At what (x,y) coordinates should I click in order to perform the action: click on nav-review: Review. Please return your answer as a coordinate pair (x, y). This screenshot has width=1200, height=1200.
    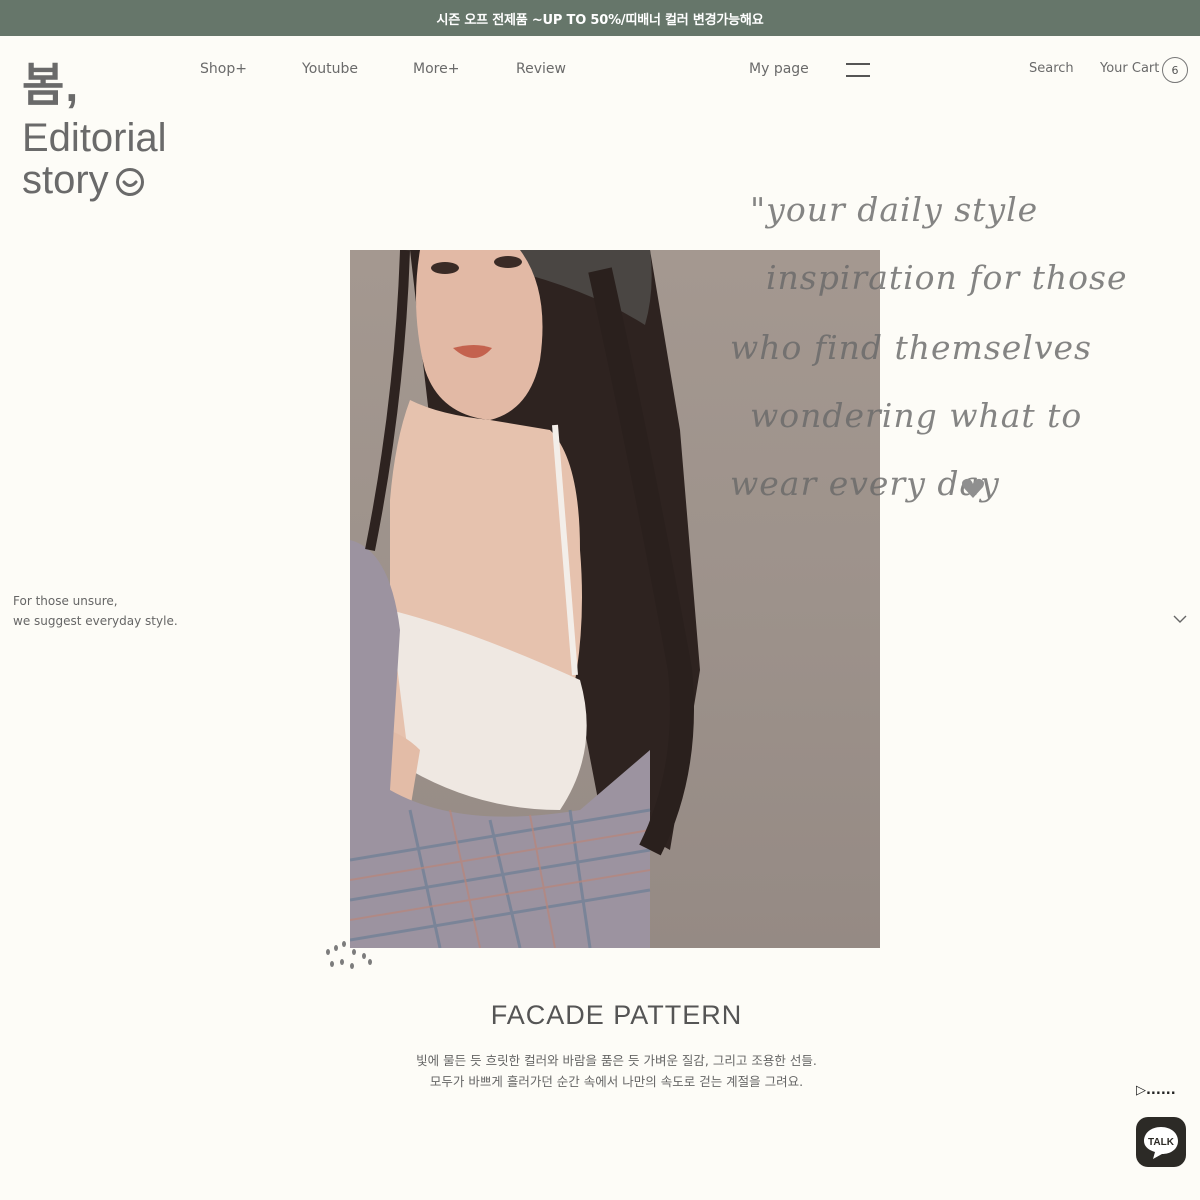
    Looking at the image, I should click on (541, 69).